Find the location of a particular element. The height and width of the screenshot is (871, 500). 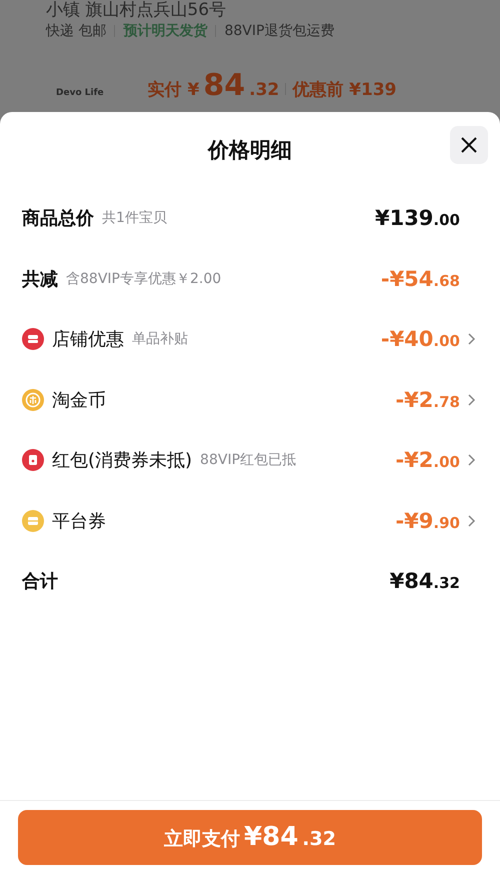

row-note: 共1件宝贝 is located at coordinates (134, 218).